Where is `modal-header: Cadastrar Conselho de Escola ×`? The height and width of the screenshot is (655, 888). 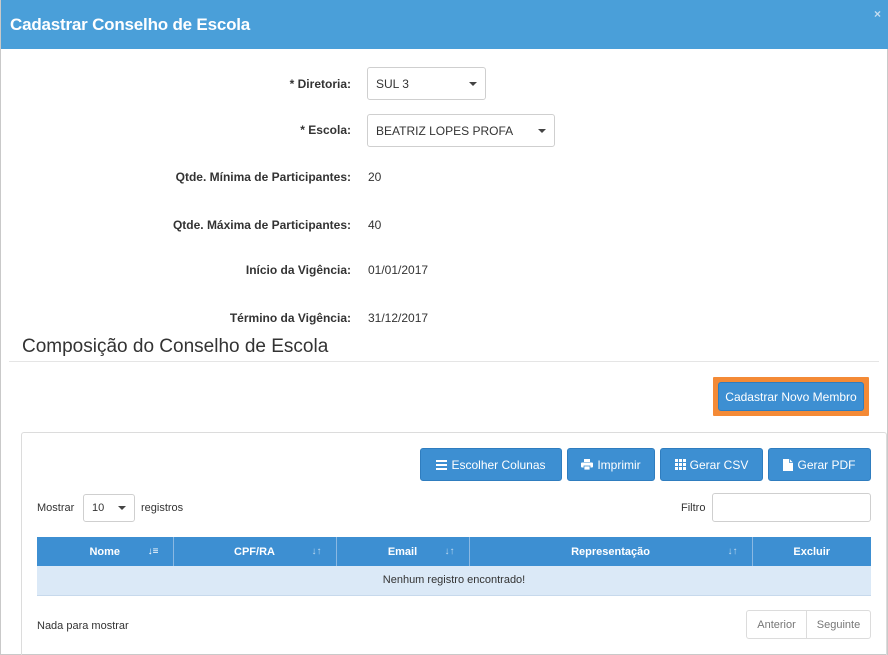
modal-header: Cadastrar Conselho de Escola × is located at coordinates (444, 24).